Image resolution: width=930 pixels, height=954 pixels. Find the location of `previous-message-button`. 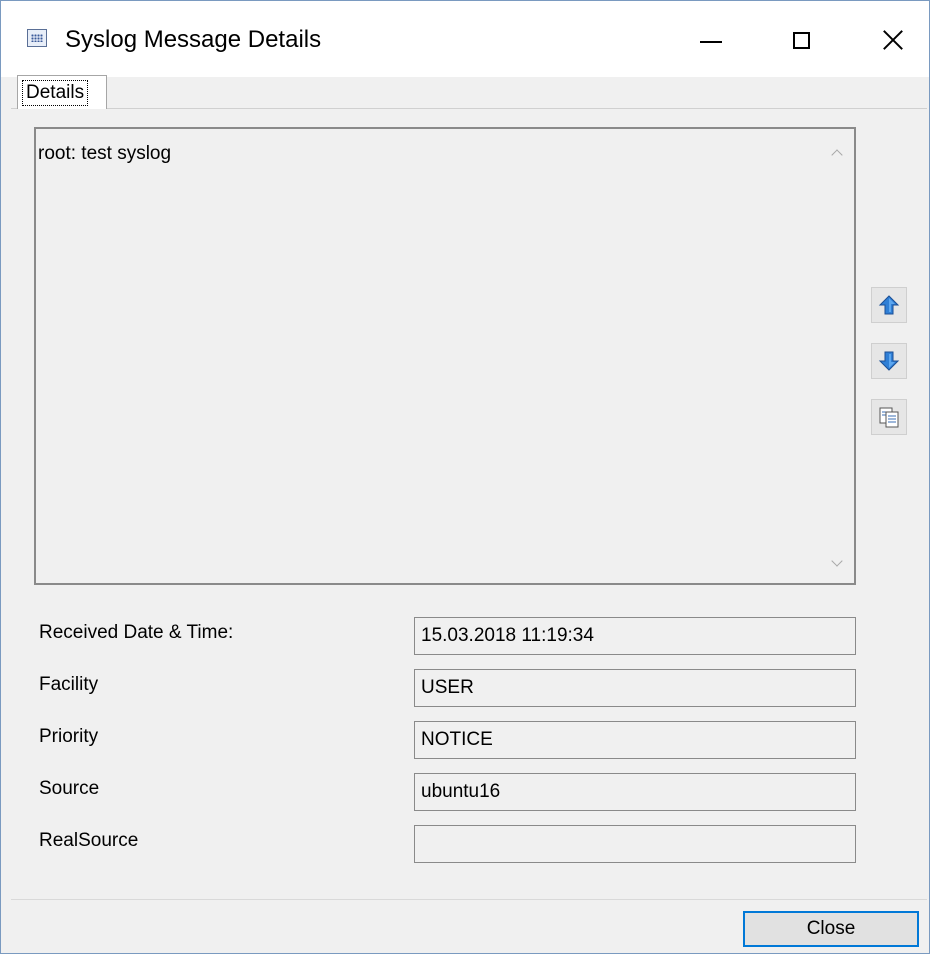

previous-message-button is located at coordinates (889, 305).